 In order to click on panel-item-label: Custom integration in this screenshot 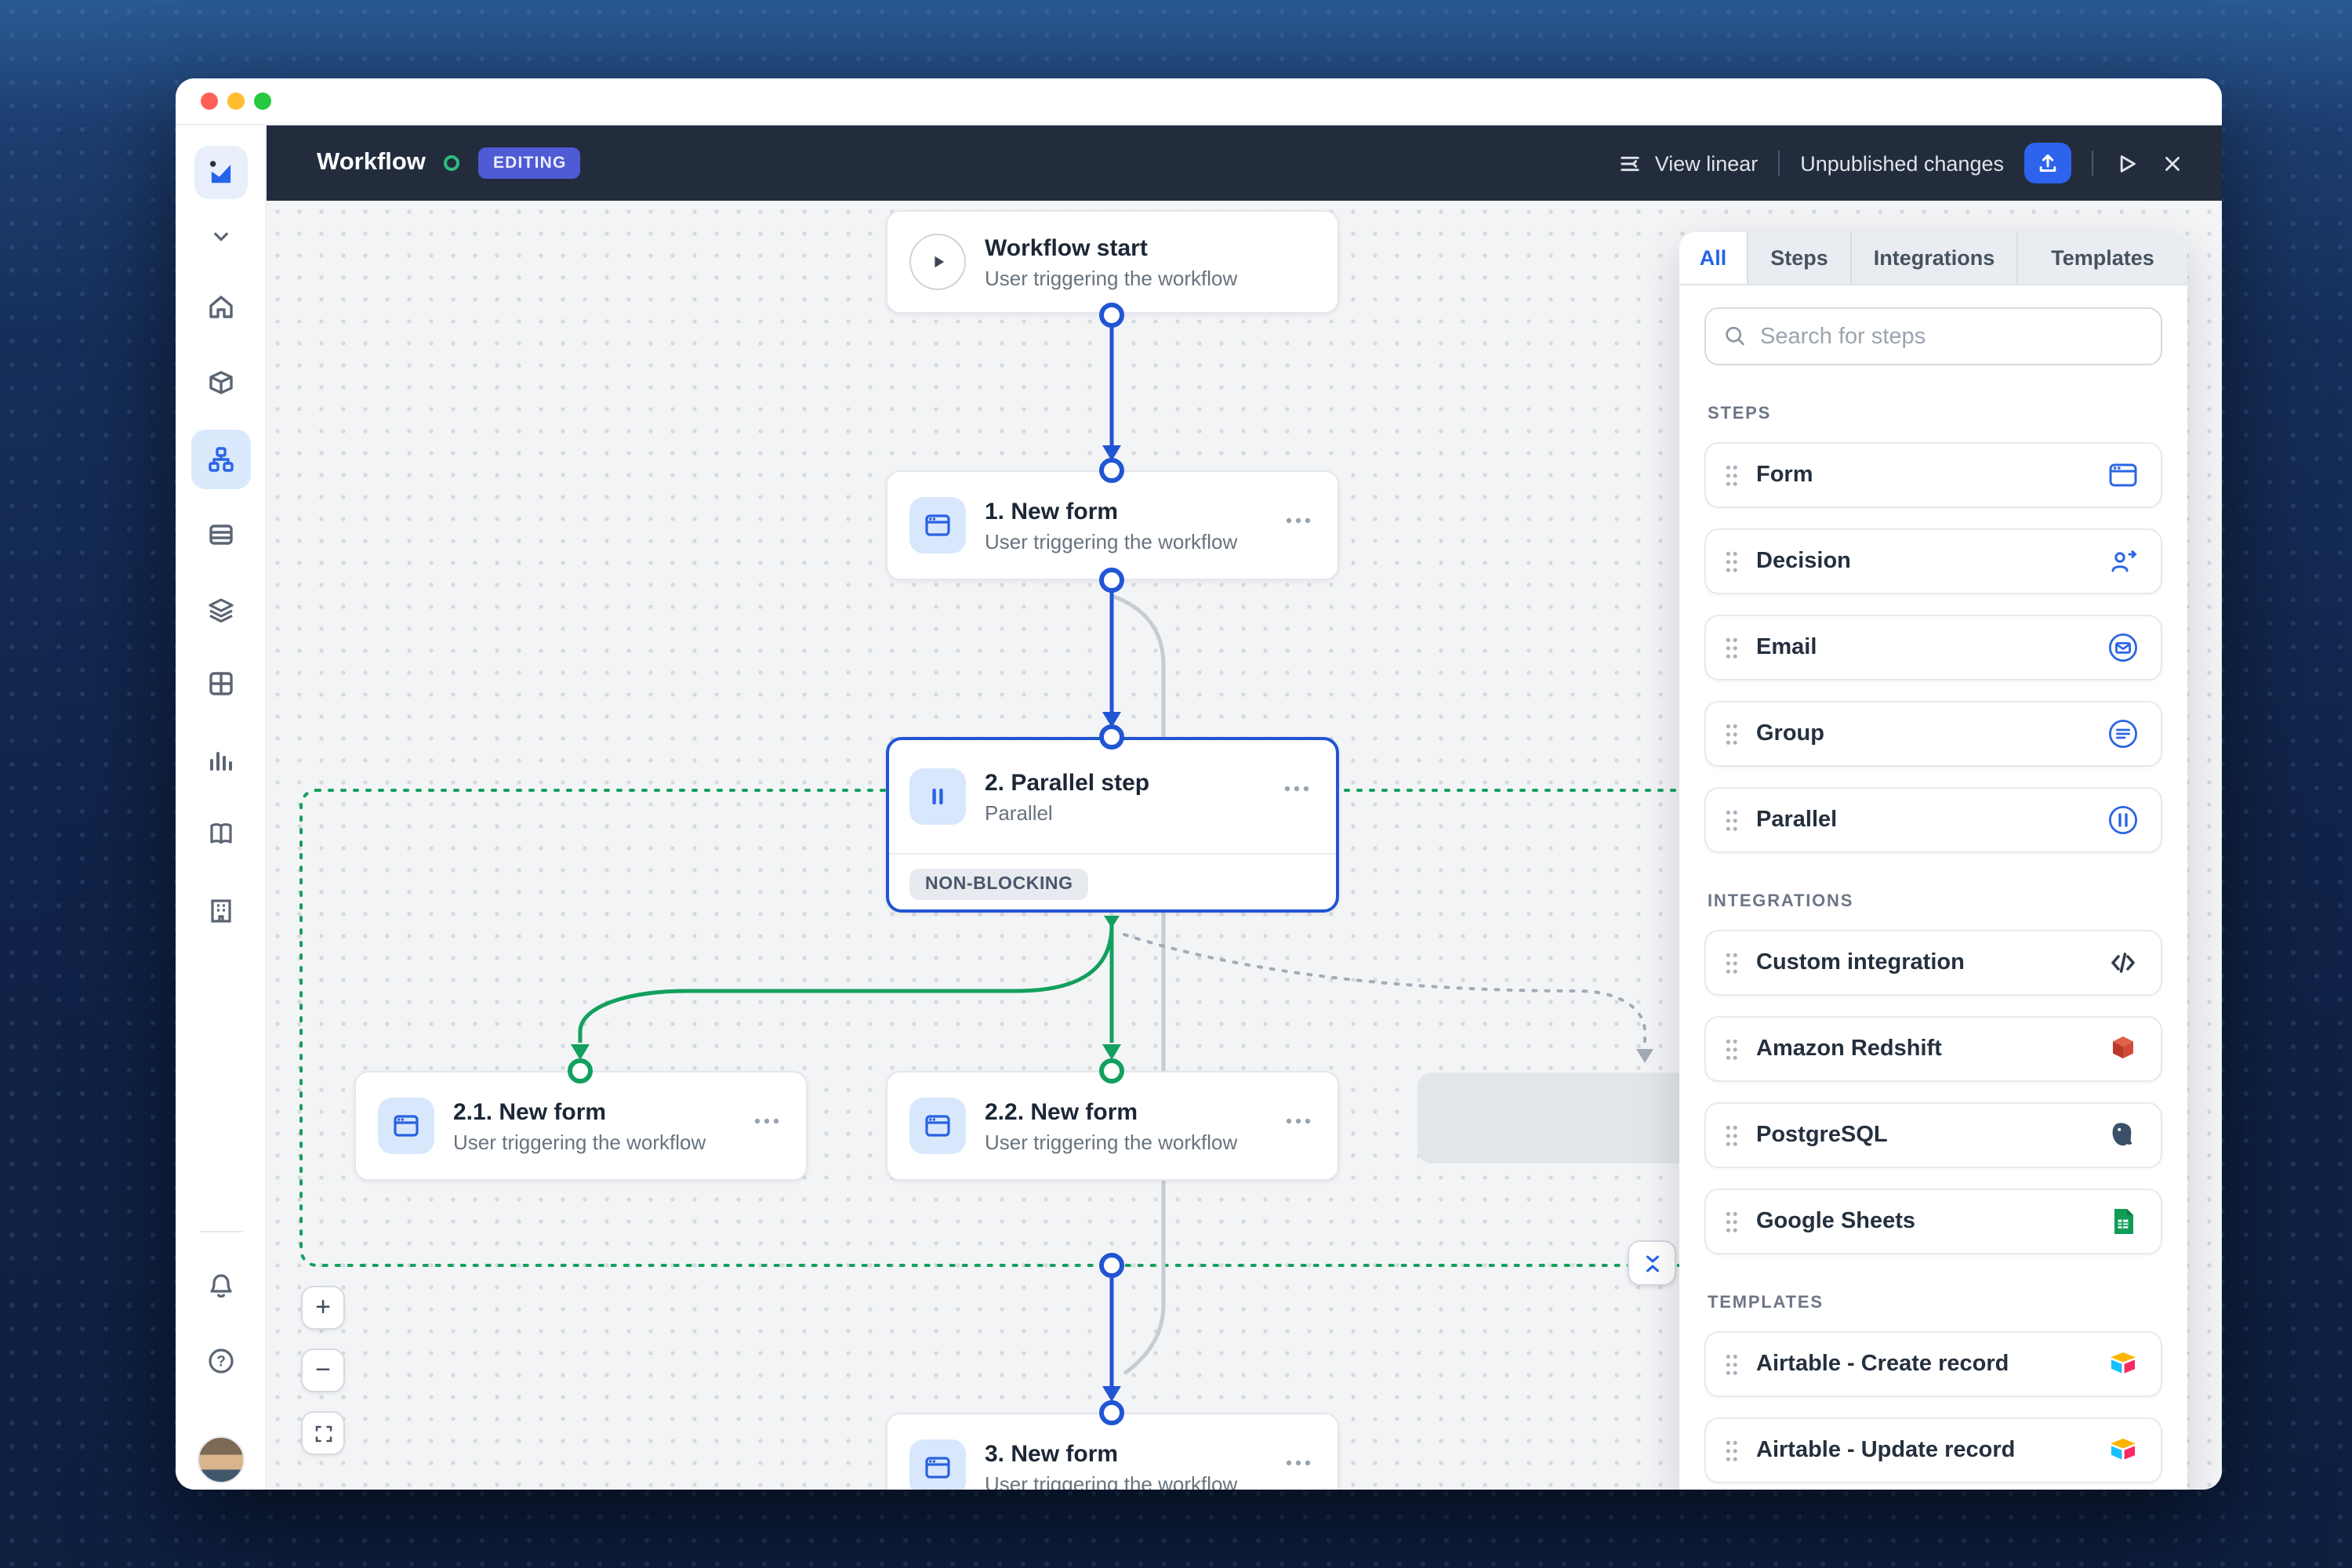, I will do `click(1860, 962)`.